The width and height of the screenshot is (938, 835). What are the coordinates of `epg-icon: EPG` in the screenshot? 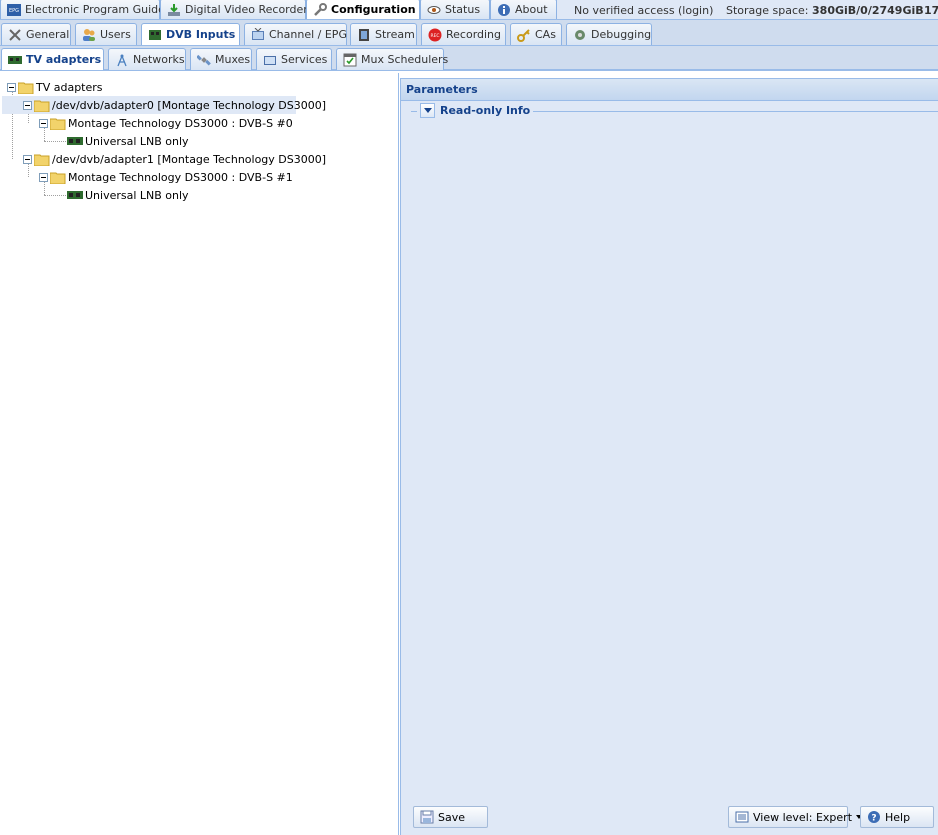 It's located at (14, 10).